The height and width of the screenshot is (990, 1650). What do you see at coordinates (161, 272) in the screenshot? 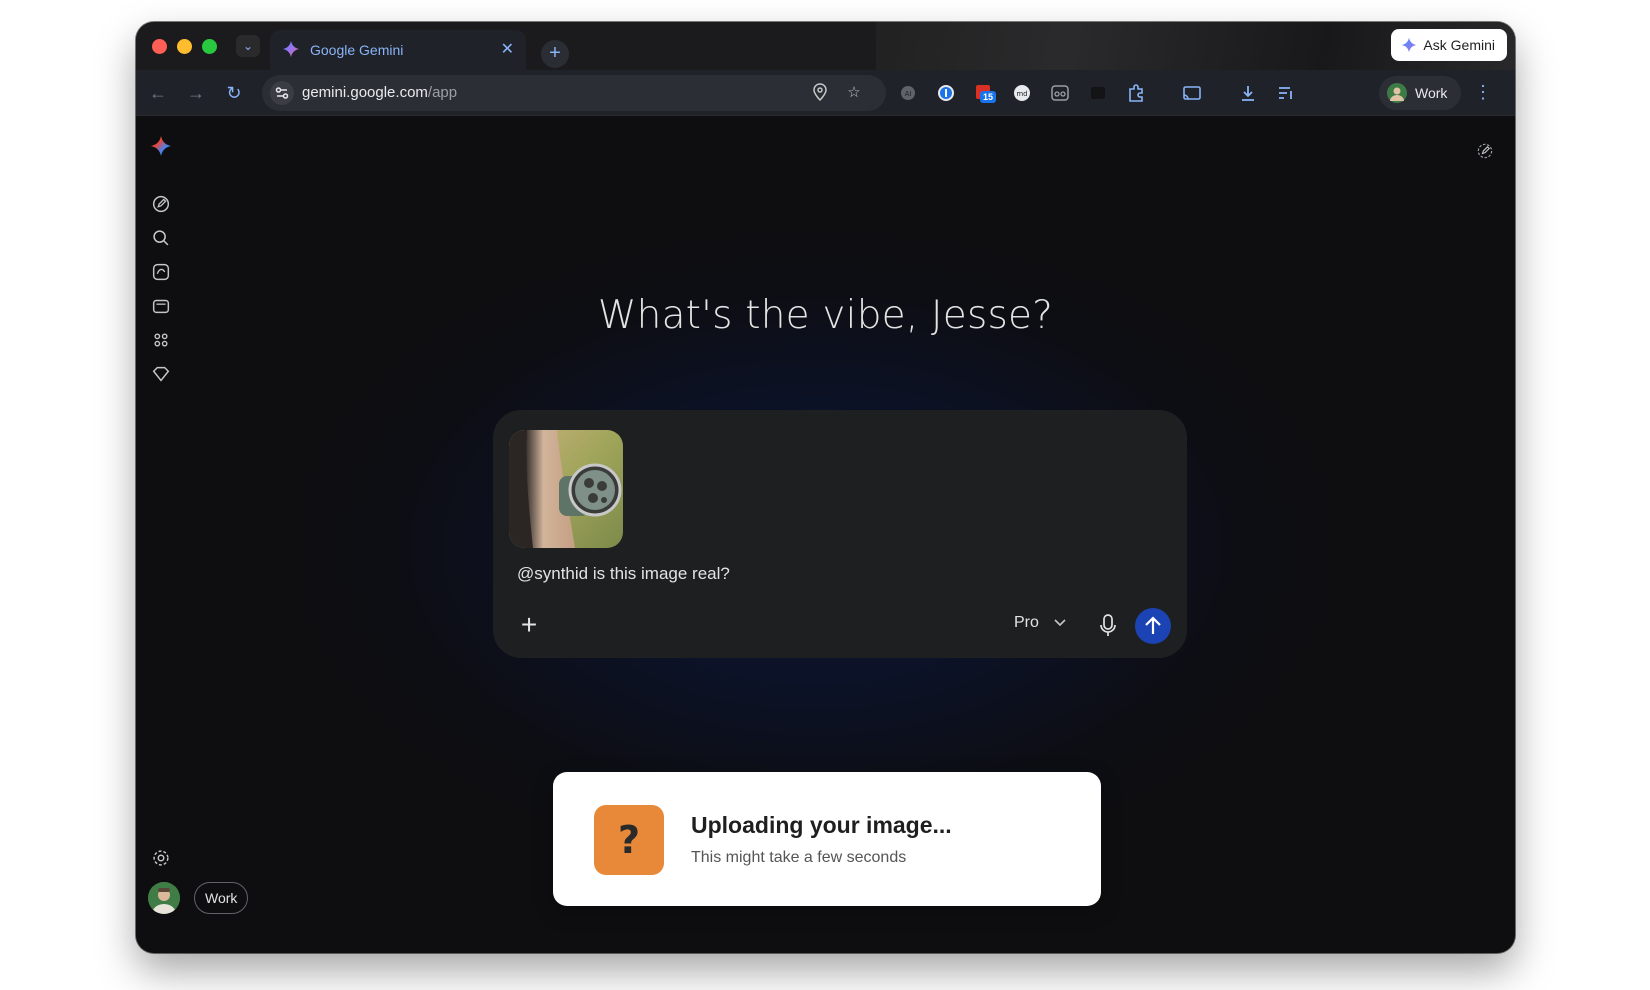
I see `gems-icon` at bounding box center [161, 272].